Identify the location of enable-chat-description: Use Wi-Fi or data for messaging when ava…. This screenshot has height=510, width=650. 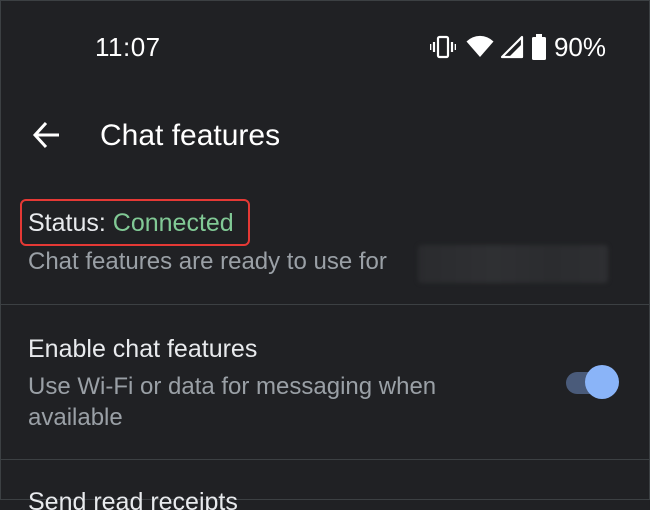
(232, 402).